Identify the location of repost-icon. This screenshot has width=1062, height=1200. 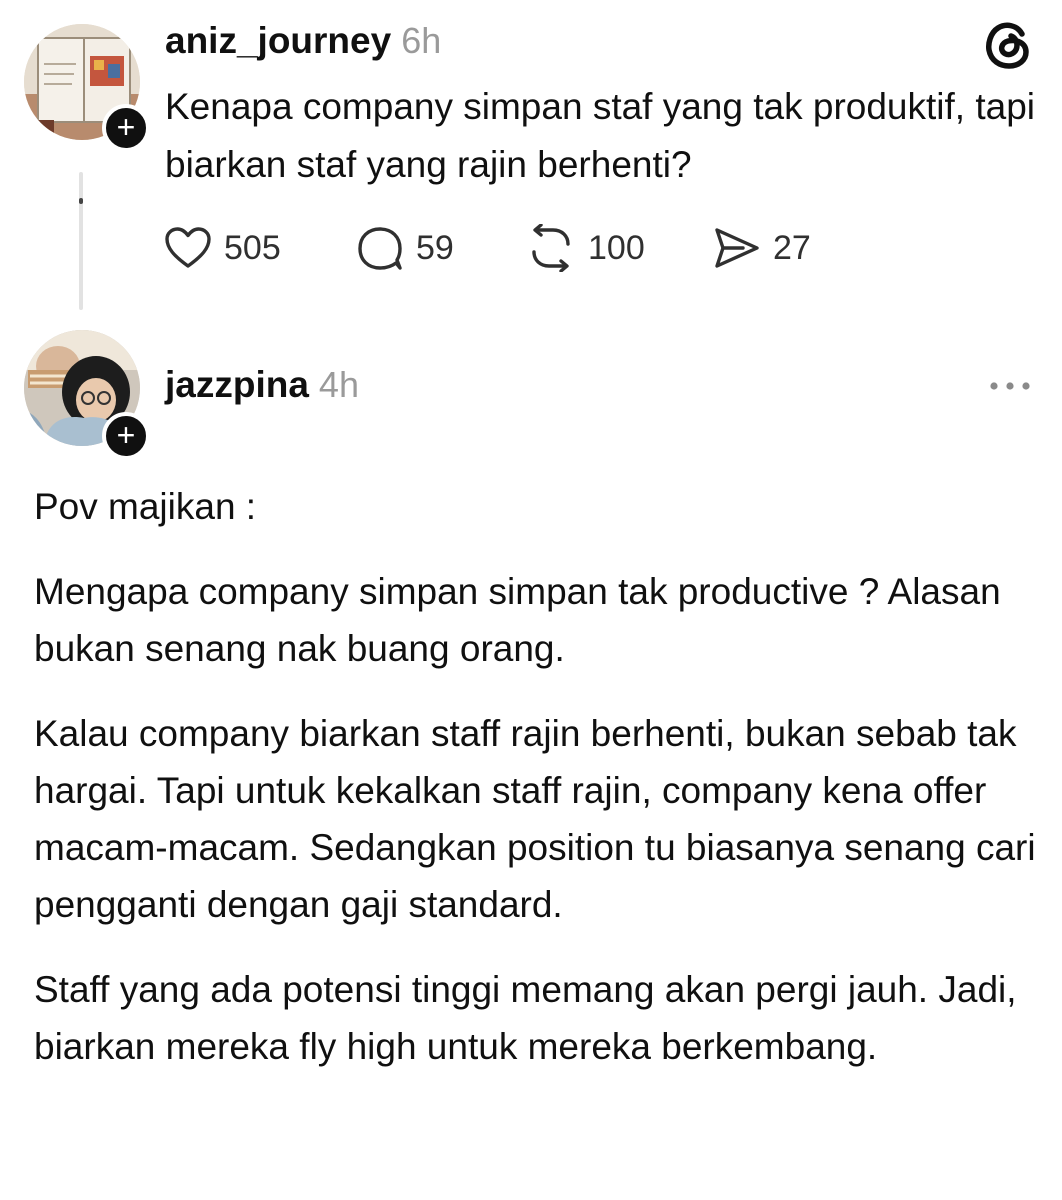
(551, 248).